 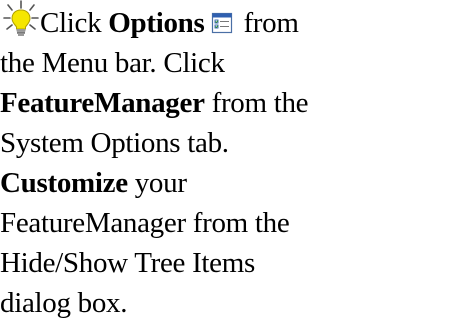 What do you see at coordinates (102, 103) in the screenshot?
I see `featuremanager-term: FeatureManager` at bounding box center [102, 103].